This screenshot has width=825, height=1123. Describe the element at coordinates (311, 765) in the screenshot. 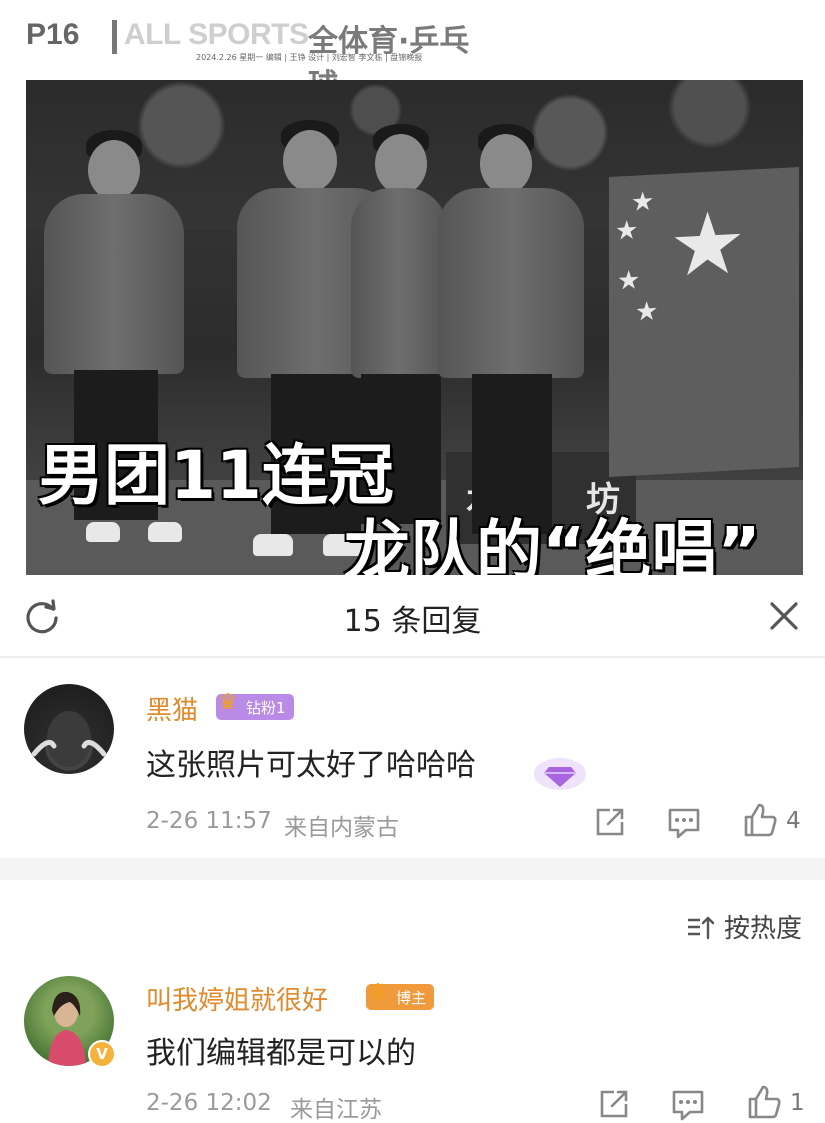

I see `comment-text: 这张照片可太好了哈哈哈` at that location.